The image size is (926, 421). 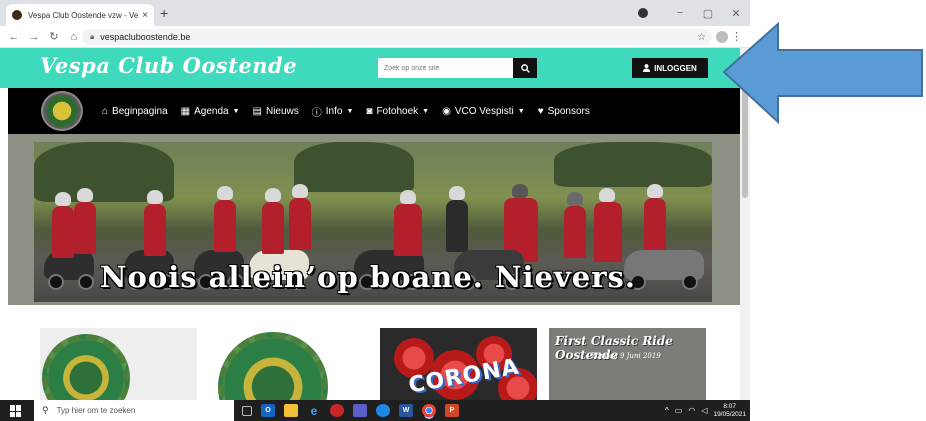 I want to click on task-view-icon, so click(x=247, y=410).